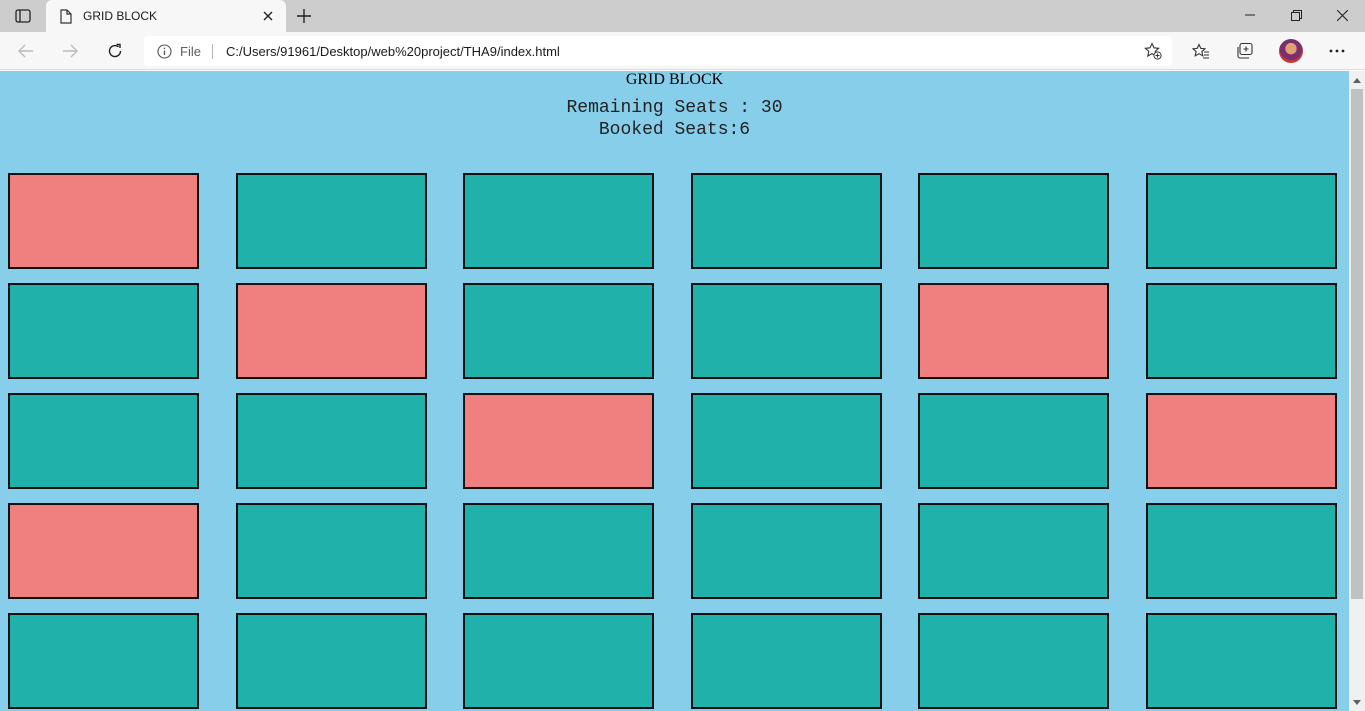 The image size is (1365, 711). Describe the element at coordinates (1357, 344) in the screenshot. I see `scroll-thumb` at that location.